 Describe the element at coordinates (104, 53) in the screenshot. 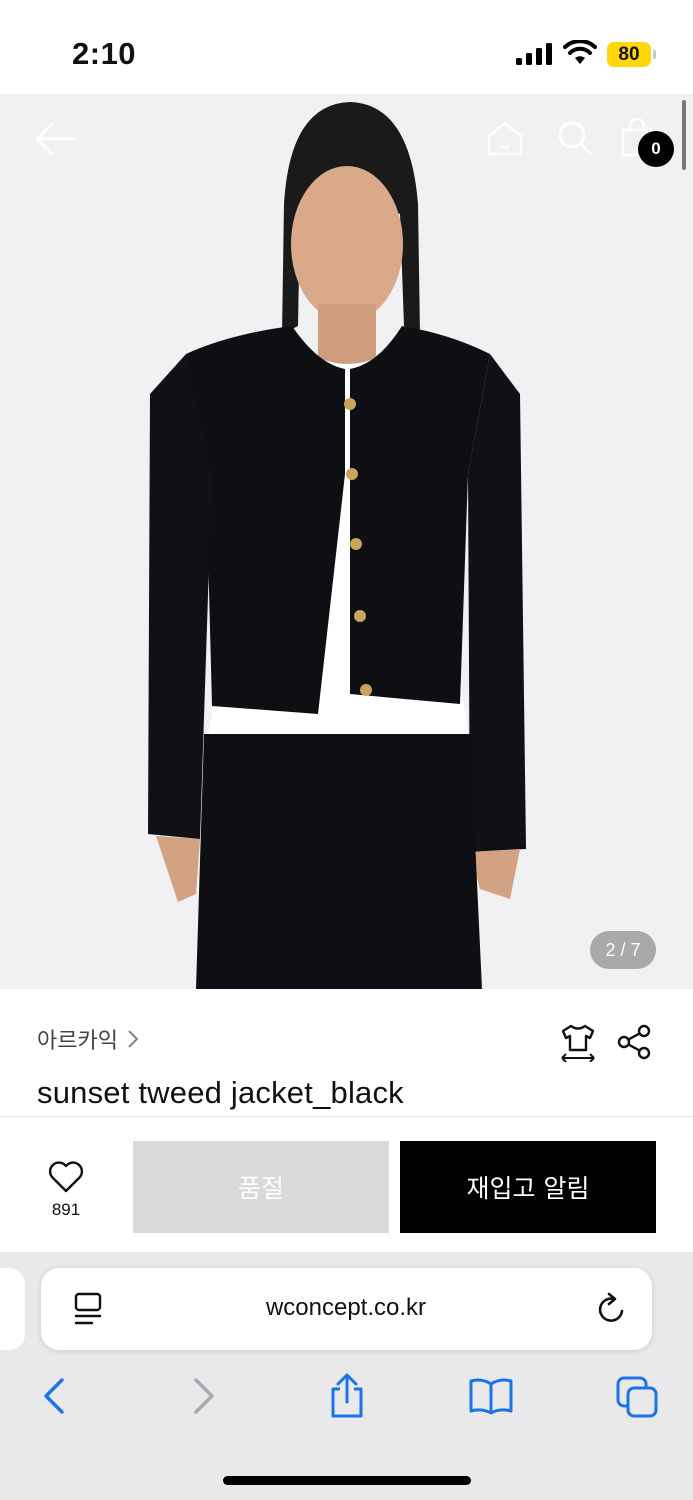

I see `status-time: 2:10` at that location.